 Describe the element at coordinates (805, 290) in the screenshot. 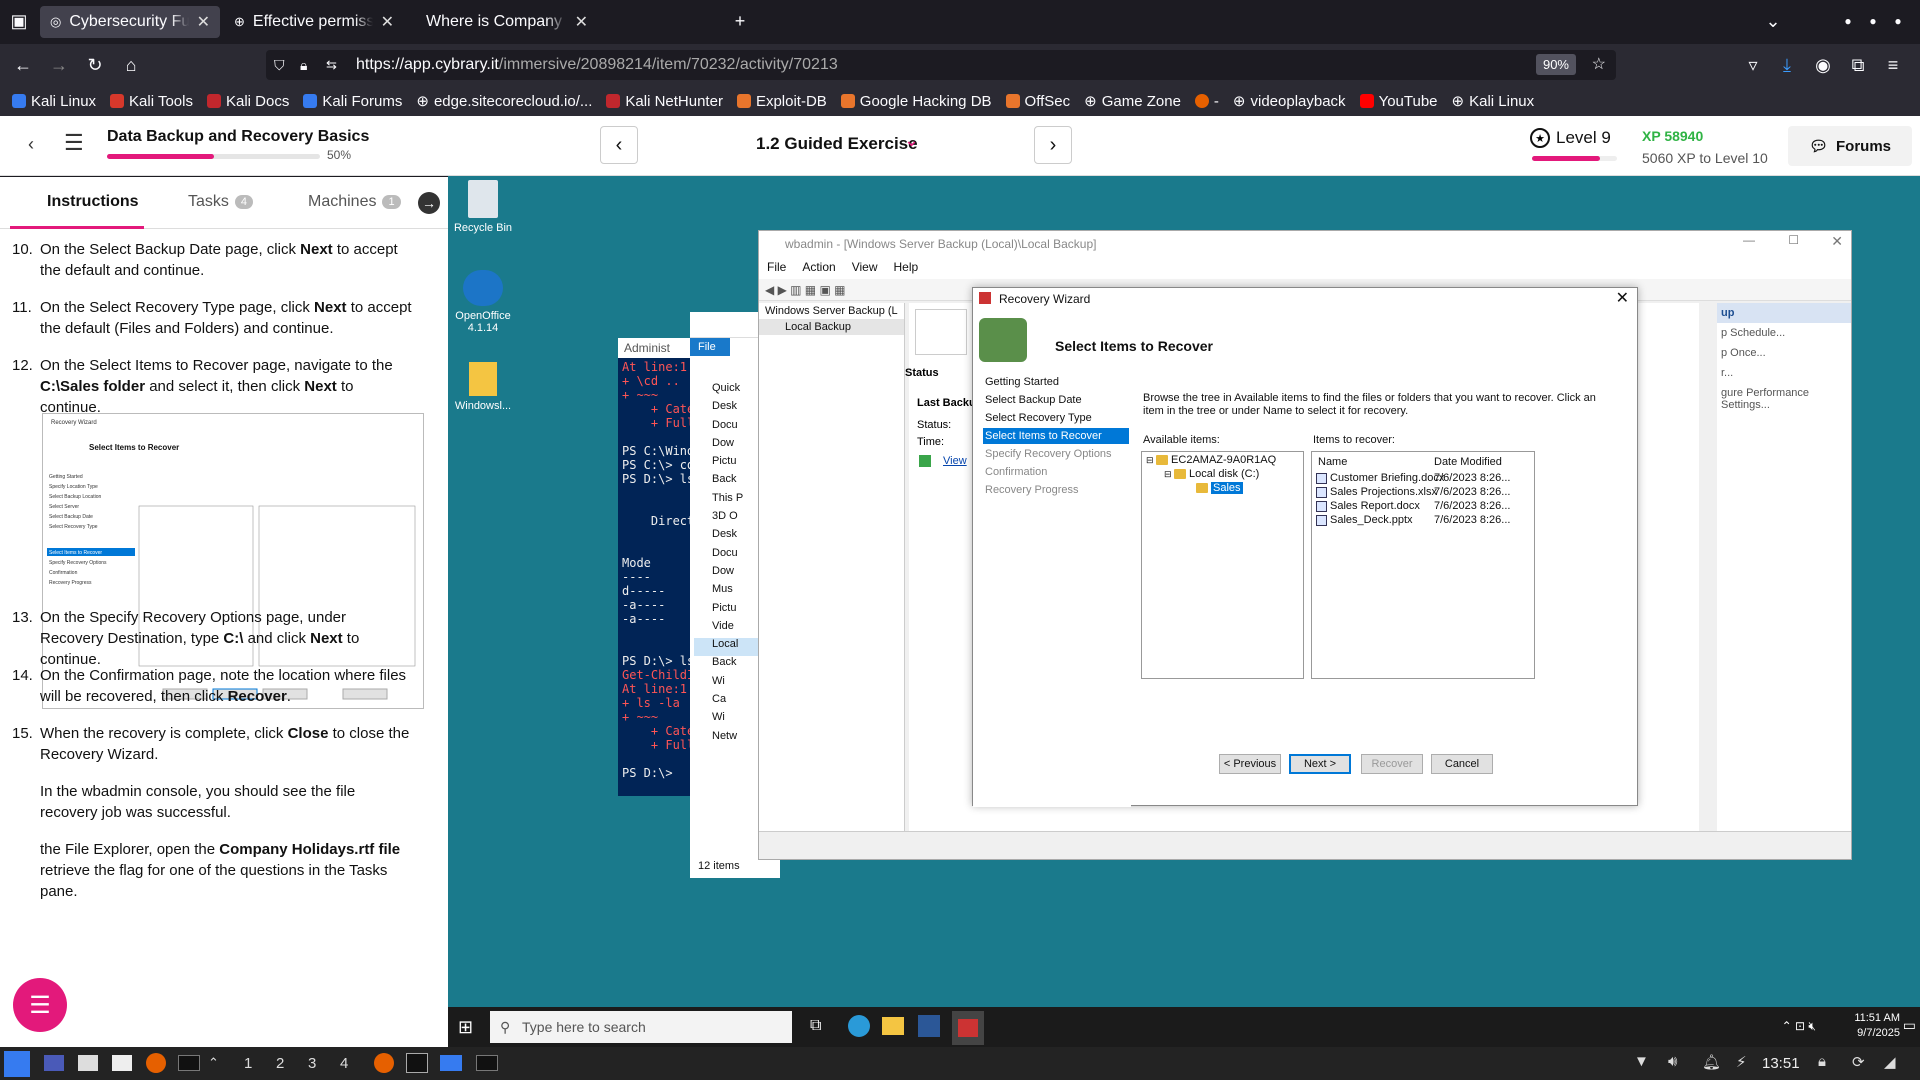

I see `toolbar-back-icon: ◀ ▶ ▥ ▦ ▣ ▦` at that location.